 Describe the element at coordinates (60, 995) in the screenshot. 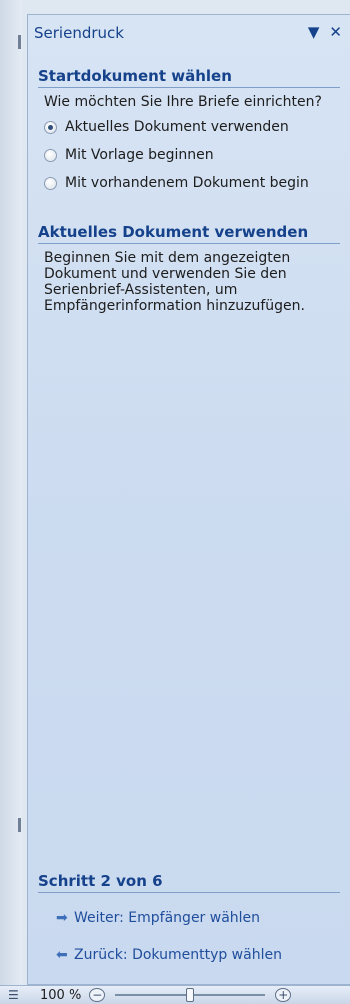

I see `zoom-percentage: 100 %` at that location.